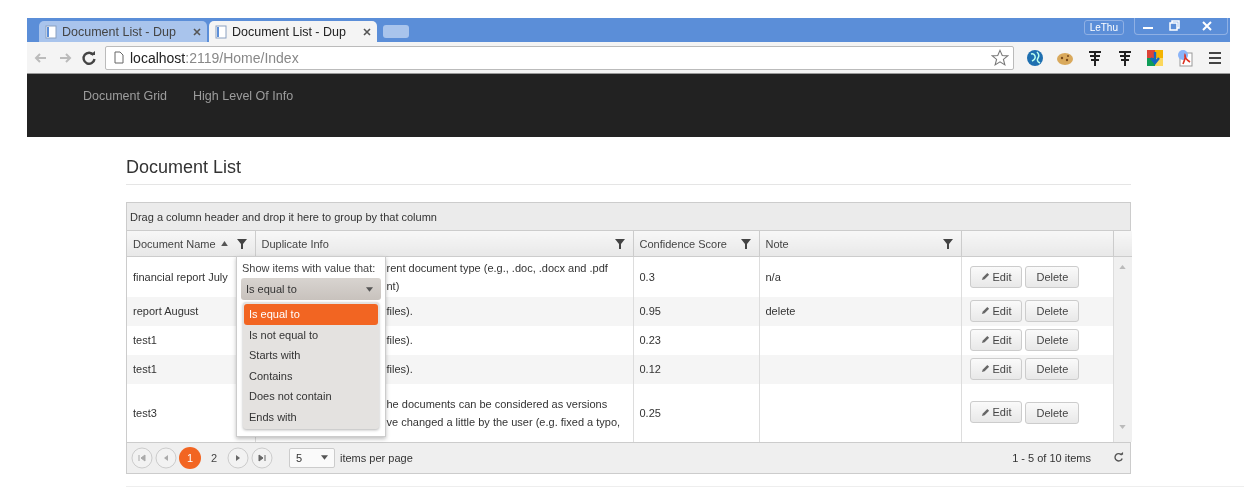 The image size is (1244, 500). What do you see at coordinates (650, 369) in the screenshot?
I see `table-cell: 0.12` at bounding box center [650, 369].